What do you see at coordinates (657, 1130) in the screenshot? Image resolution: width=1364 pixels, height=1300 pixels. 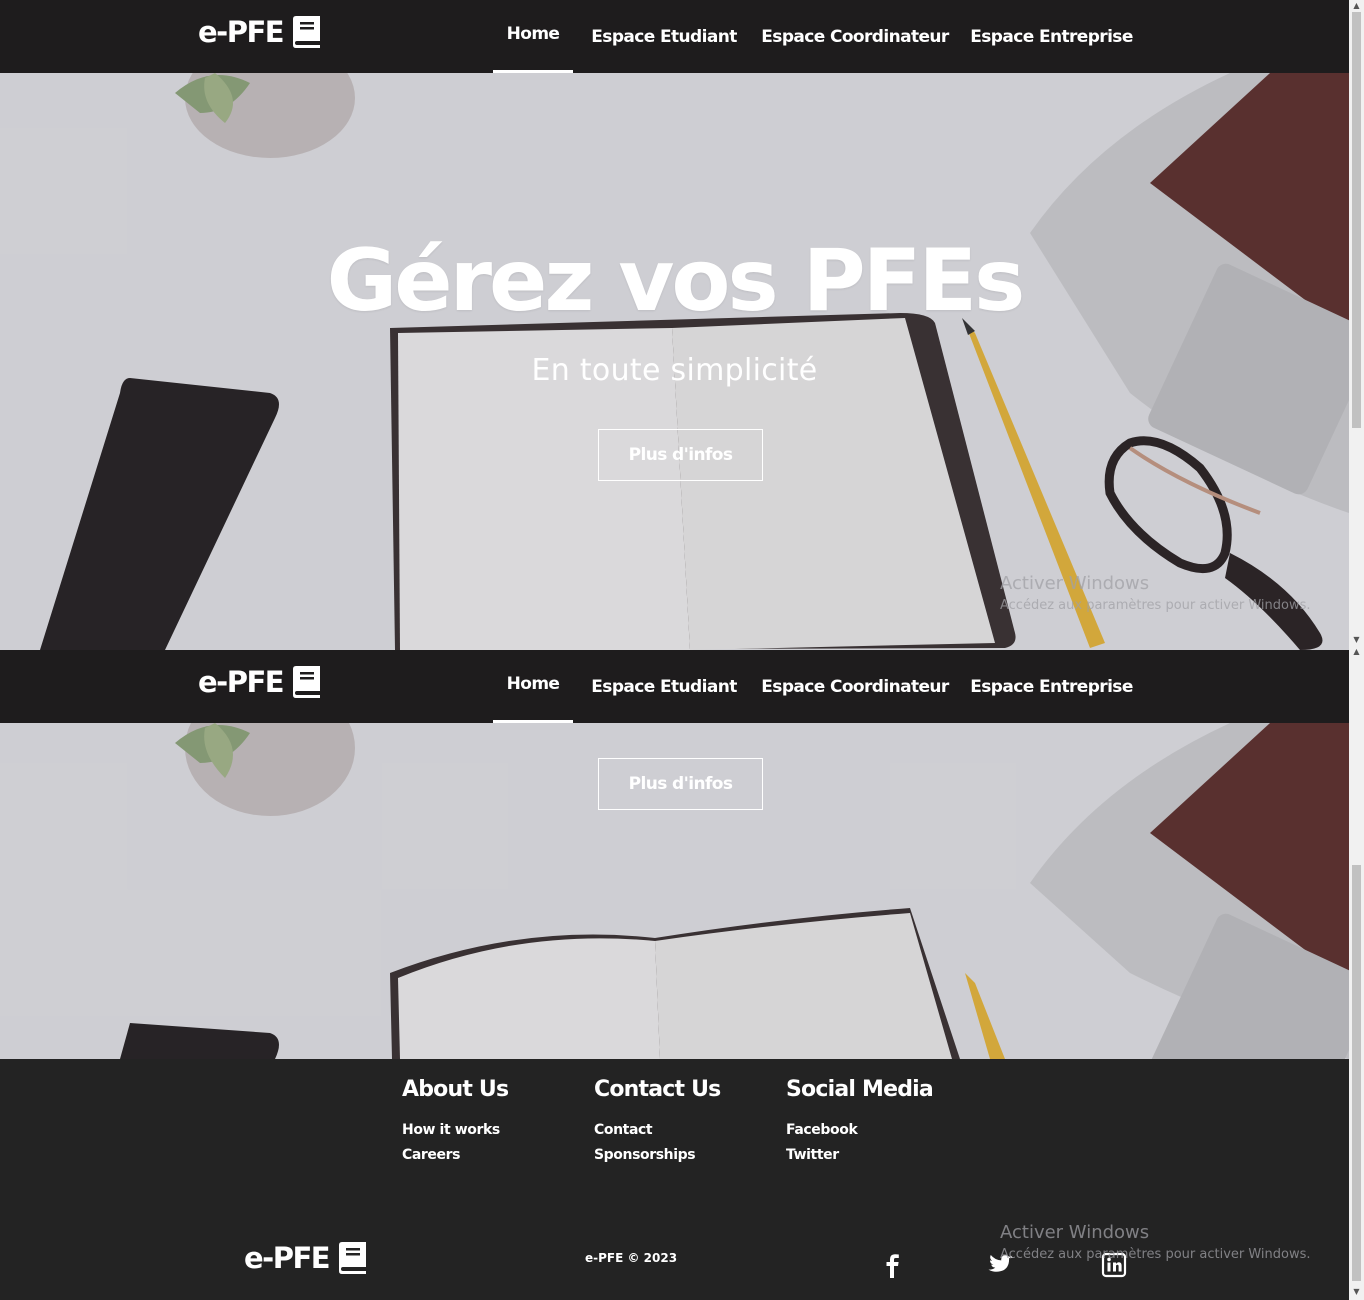 I see `footer-link-contact: Contact` at bounding box center [657, 1130].